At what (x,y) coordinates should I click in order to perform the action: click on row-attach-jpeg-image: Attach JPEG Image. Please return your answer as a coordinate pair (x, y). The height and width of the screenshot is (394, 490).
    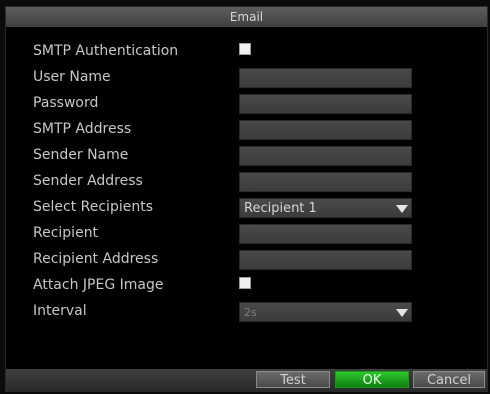
    Looking at the image, I should click on (246, 286).